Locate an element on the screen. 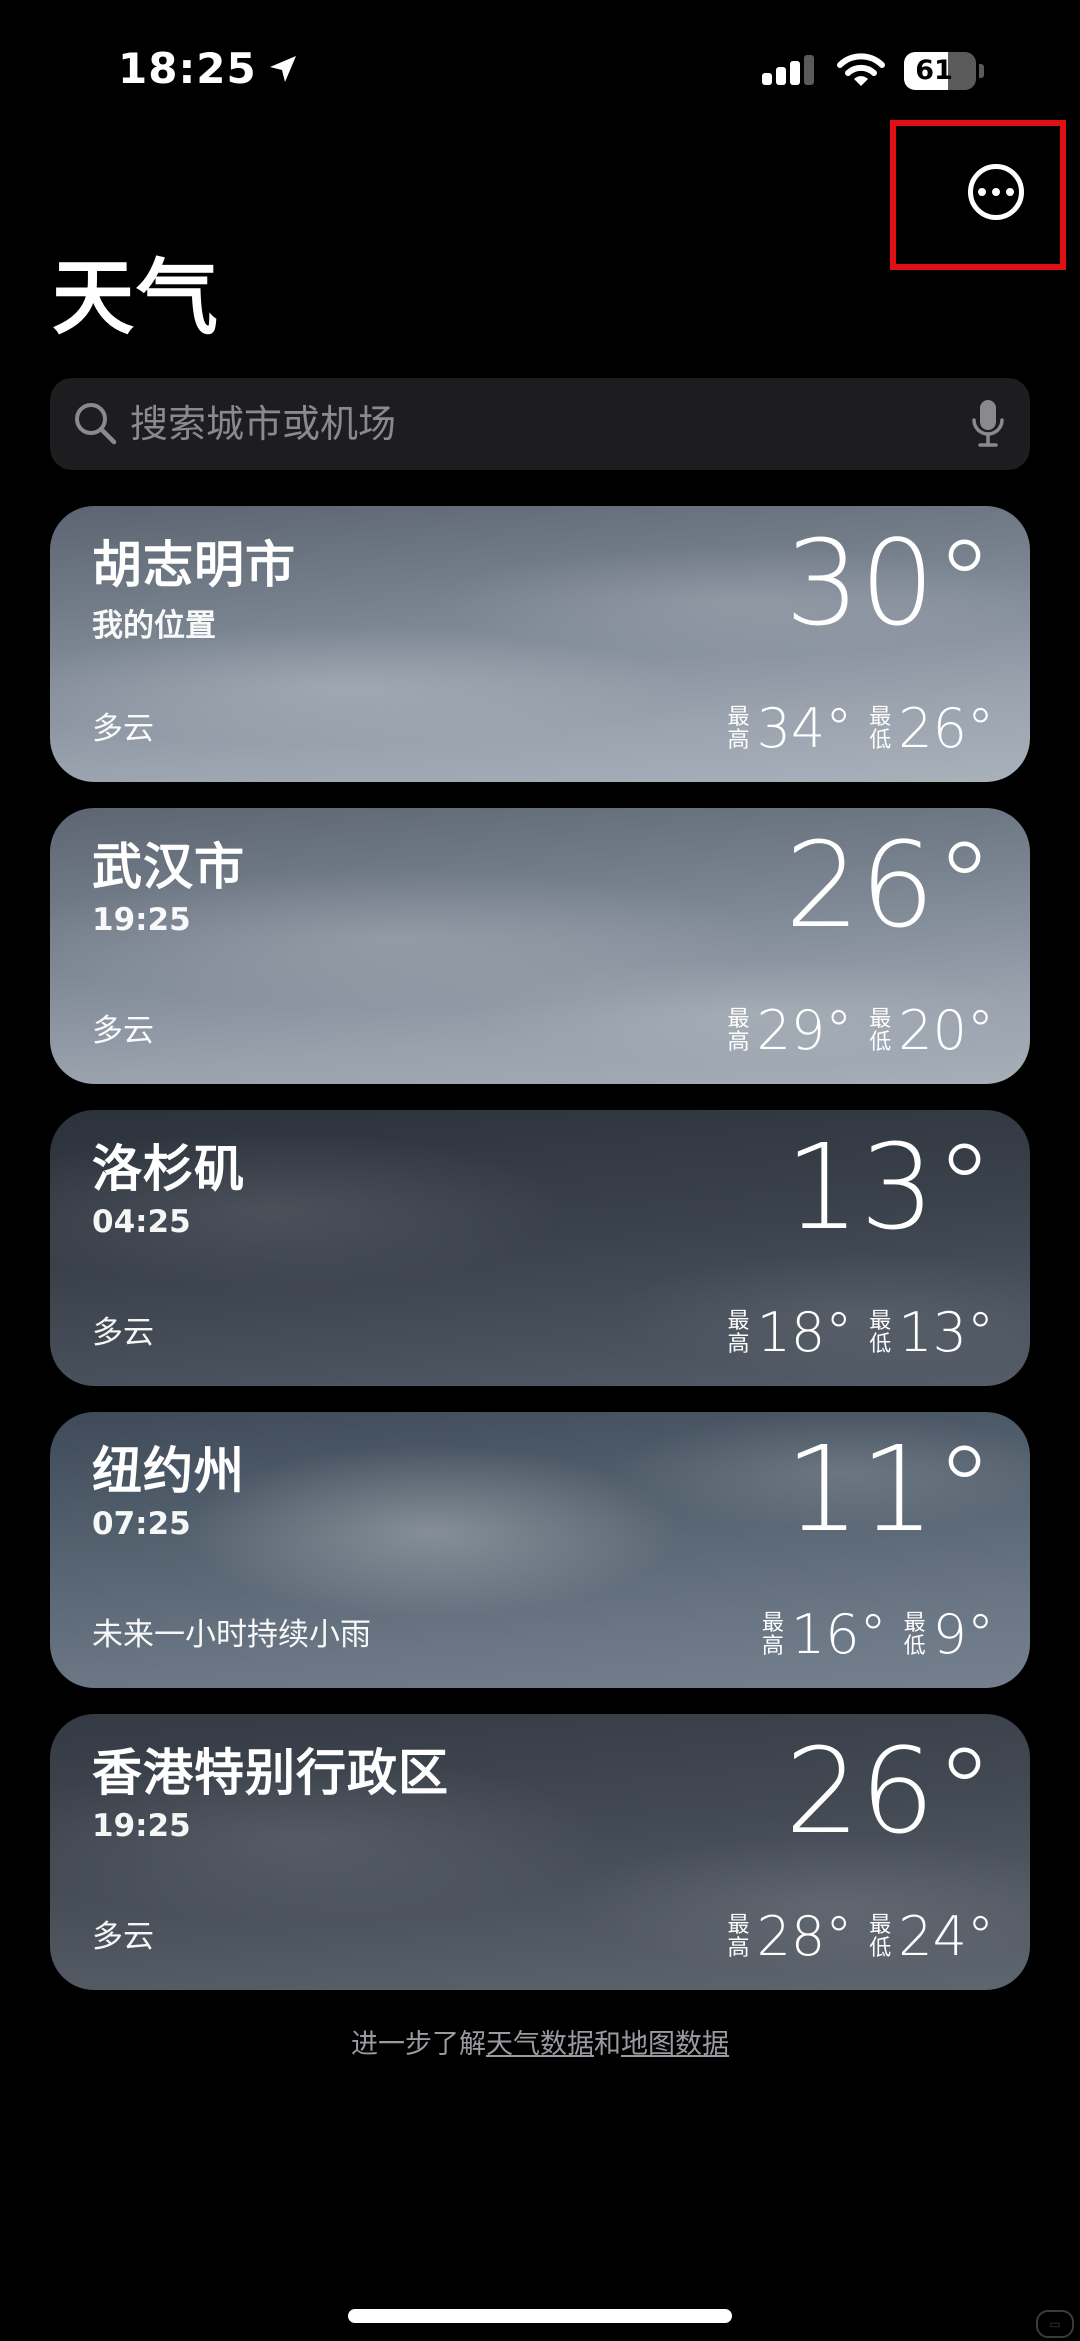  current-temperature: 11° is located at coordinates (889, 1489).